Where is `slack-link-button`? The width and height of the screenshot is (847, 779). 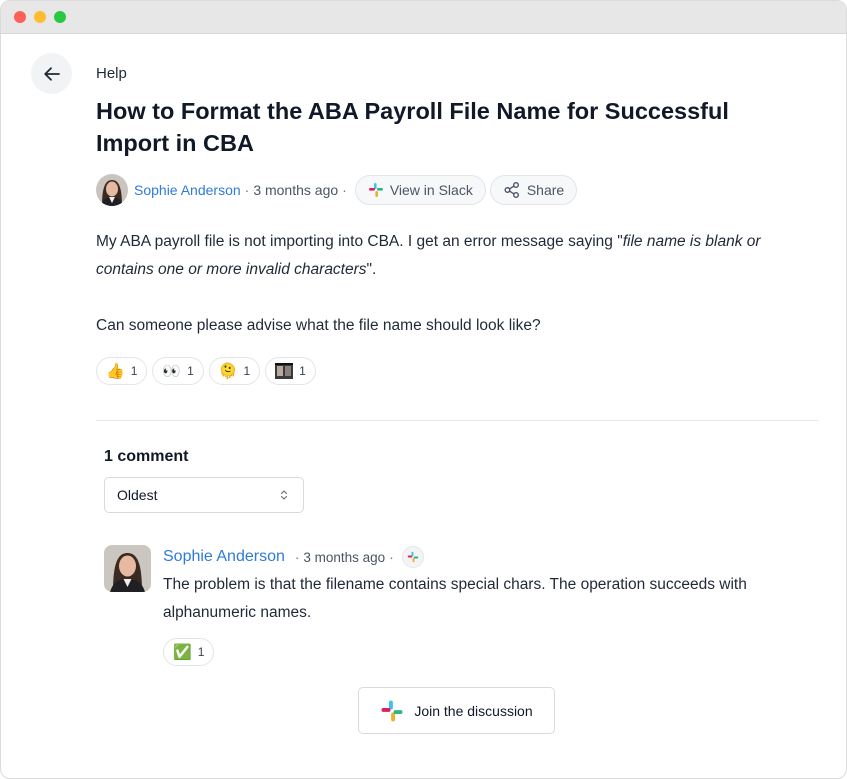 slack-link-button is located at coordinates (412, 557).